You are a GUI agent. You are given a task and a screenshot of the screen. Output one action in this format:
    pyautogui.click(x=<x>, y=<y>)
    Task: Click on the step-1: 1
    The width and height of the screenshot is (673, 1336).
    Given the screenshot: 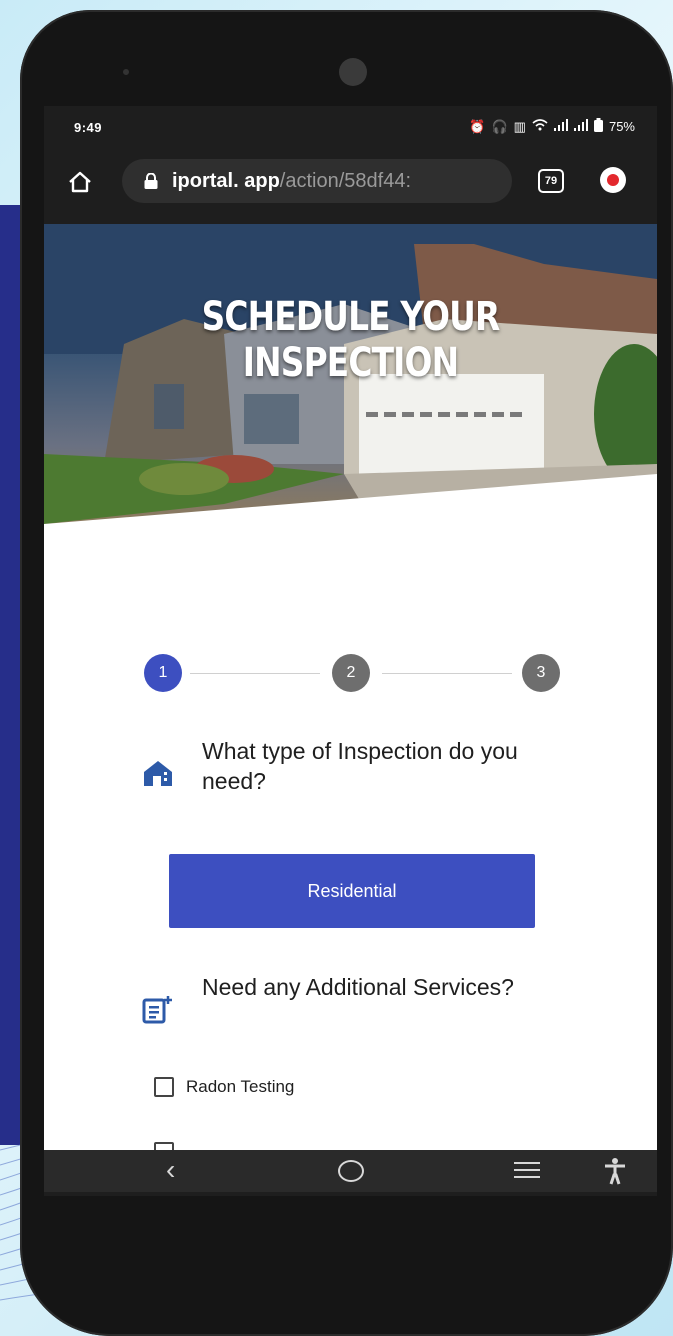 What is the action you would take?
    pyautogui.click(x=163, y=673)
    